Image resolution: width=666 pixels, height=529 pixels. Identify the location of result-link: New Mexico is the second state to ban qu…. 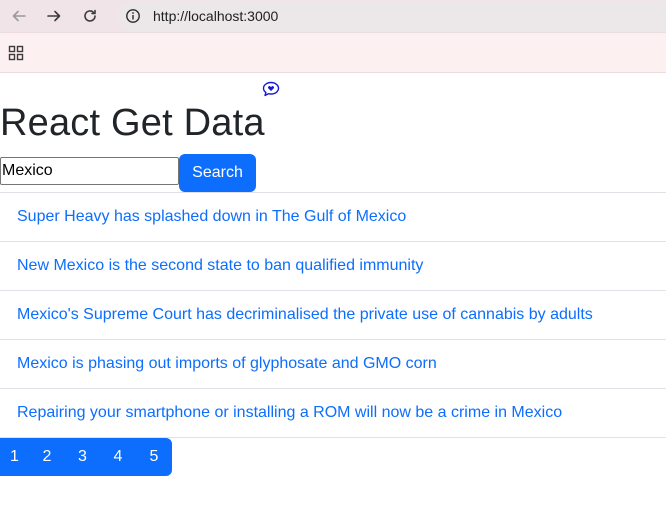
(220, 266).